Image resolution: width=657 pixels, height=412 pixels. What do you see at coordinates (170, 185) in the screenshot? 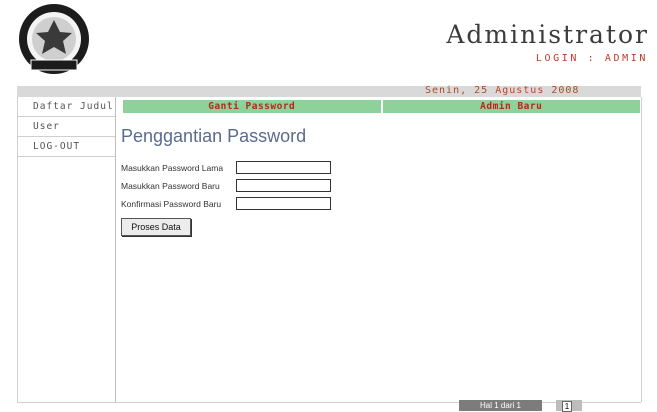
I see `new-password-label: Masukkan Password Baru` at bounding box center [170, 185].